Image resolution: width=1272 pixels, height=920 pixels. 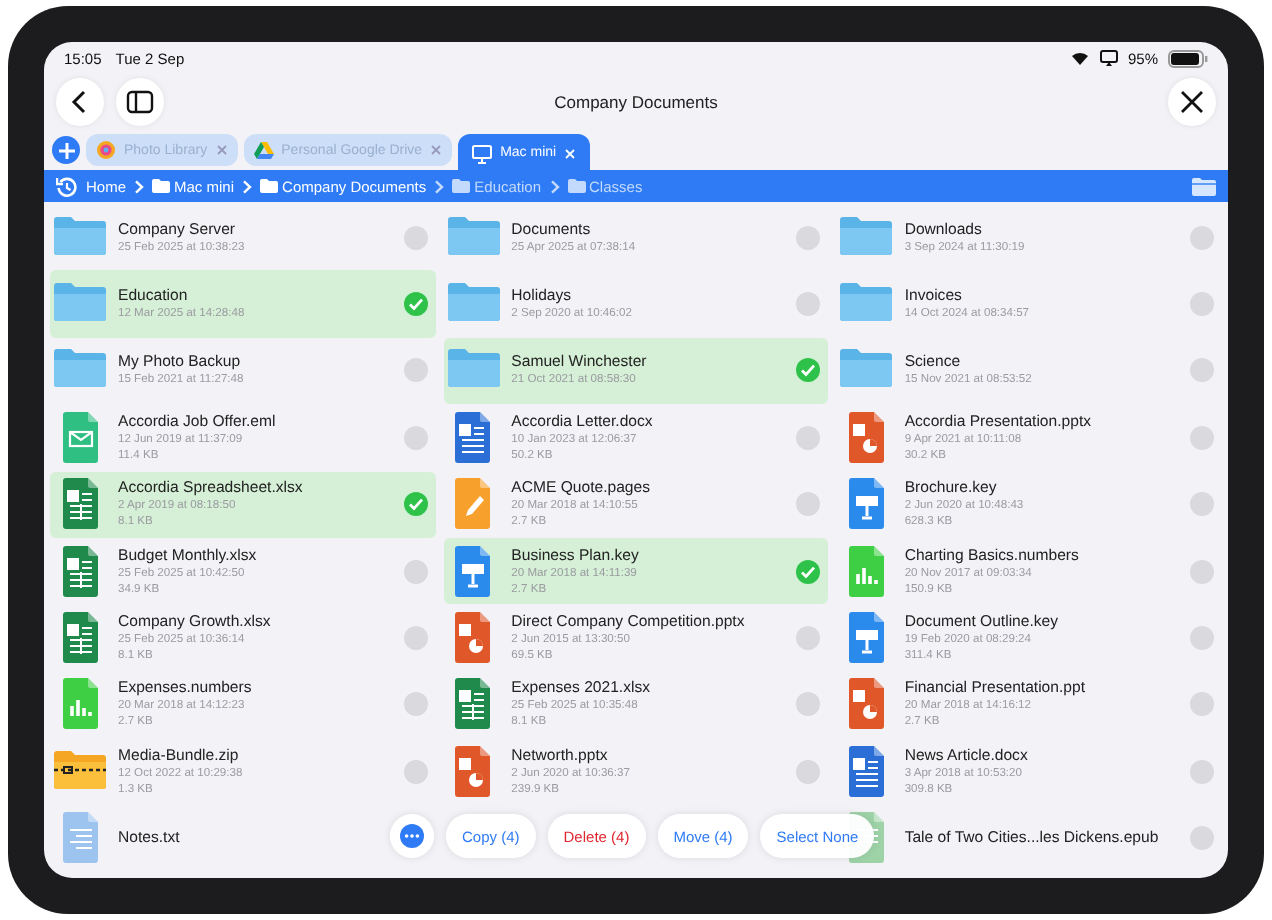 I want to click on close-button, so click(x=1192, y=102).